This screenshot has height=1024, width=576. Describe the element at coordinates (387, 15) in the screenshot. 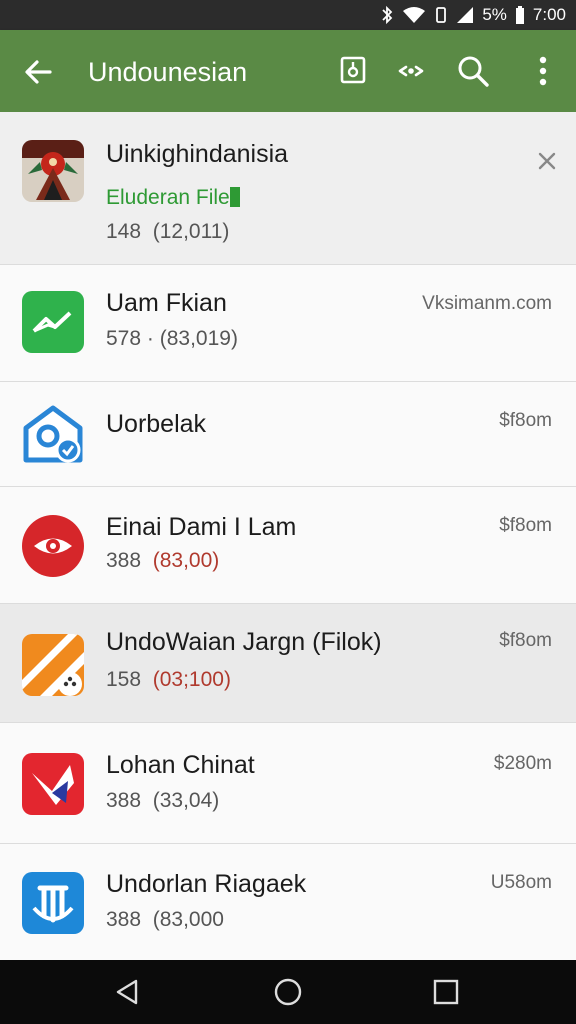

I see `bluetooth-icon` at that location.